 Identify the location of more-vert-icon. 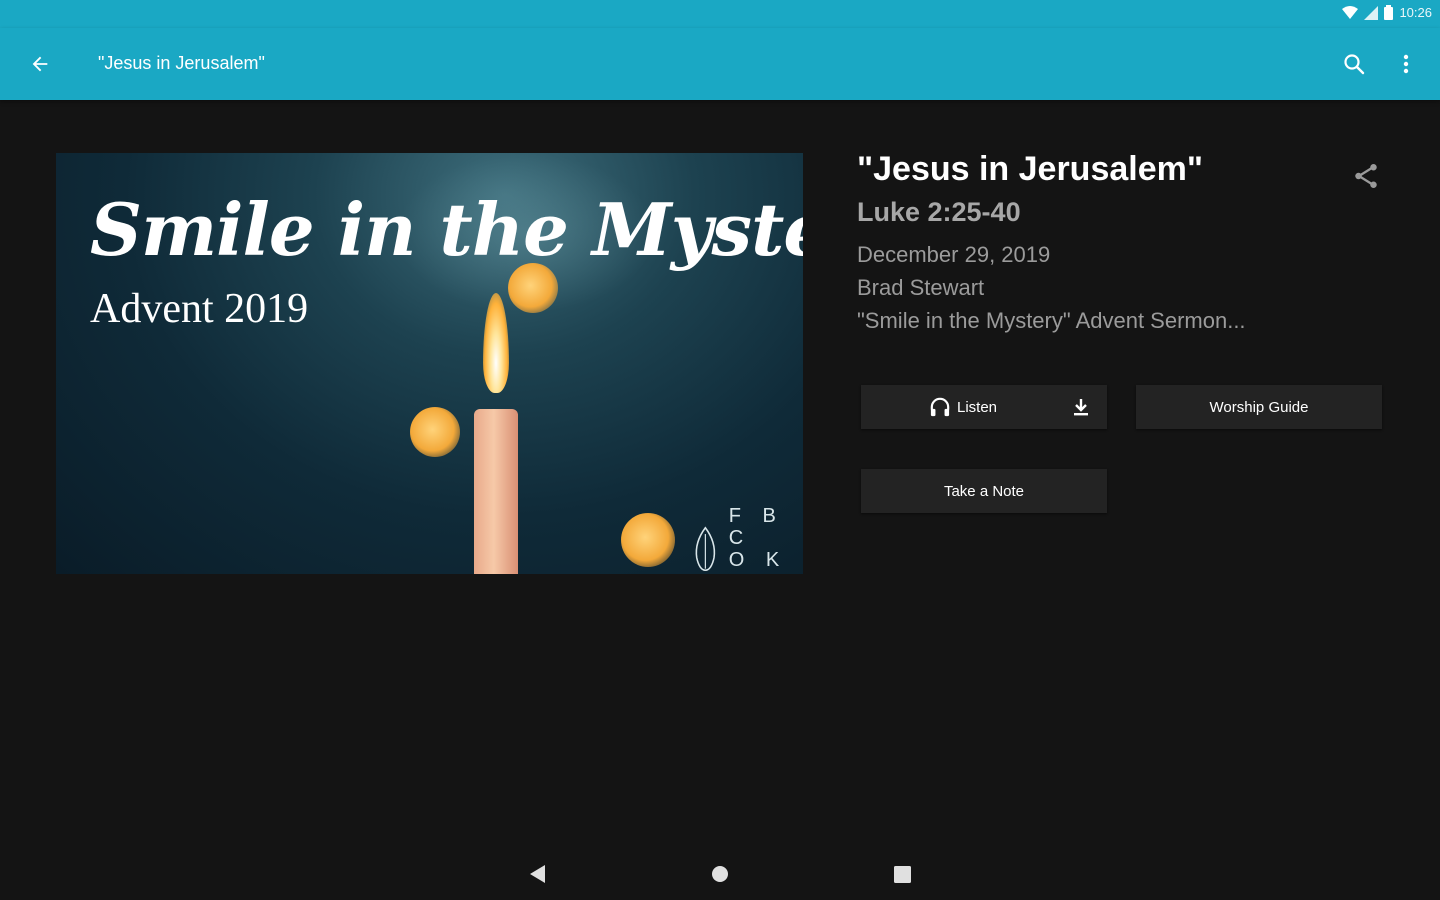
(1406, 64).